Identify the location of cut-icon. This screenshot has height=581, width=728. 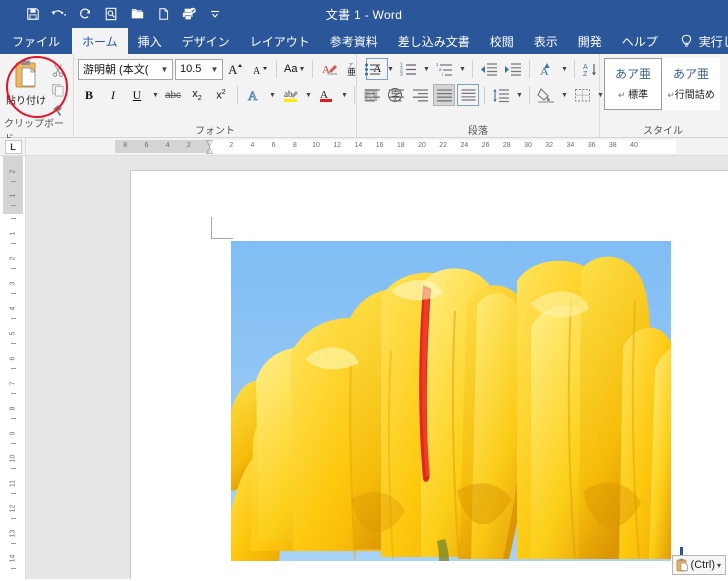
(58, 69).